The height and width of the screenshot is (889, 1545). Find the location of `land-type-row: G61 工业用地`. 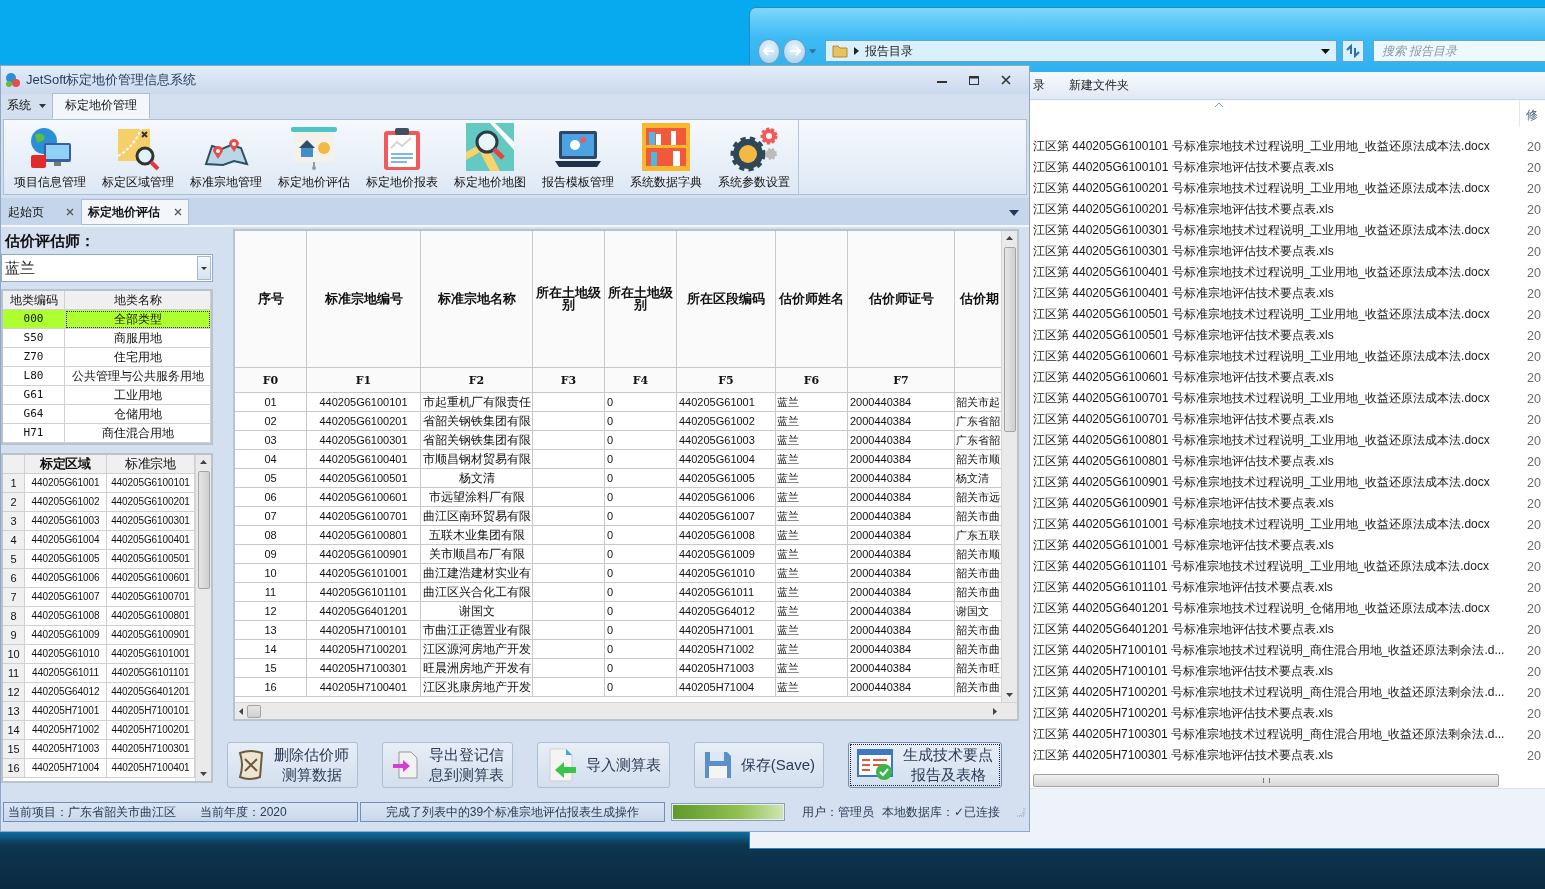

land-type-row: G61 工业用地 is located at coordinates (107, 395).